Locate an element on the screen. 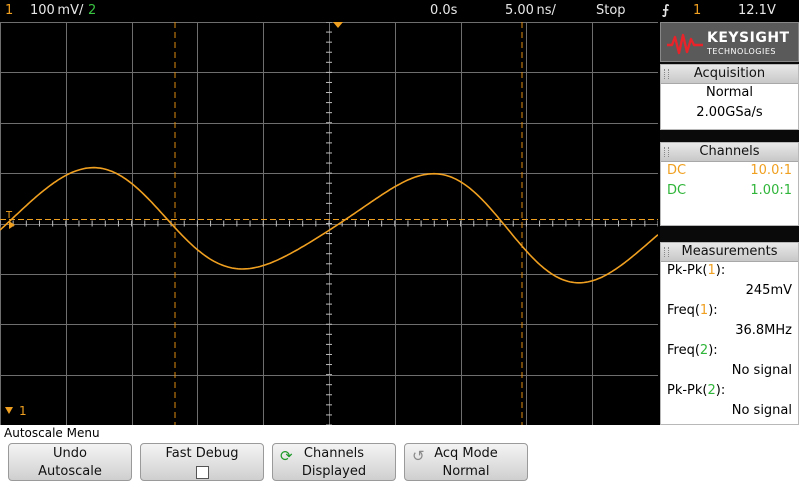  acquisition-mode: Normal is located at coordinates (729, 92).